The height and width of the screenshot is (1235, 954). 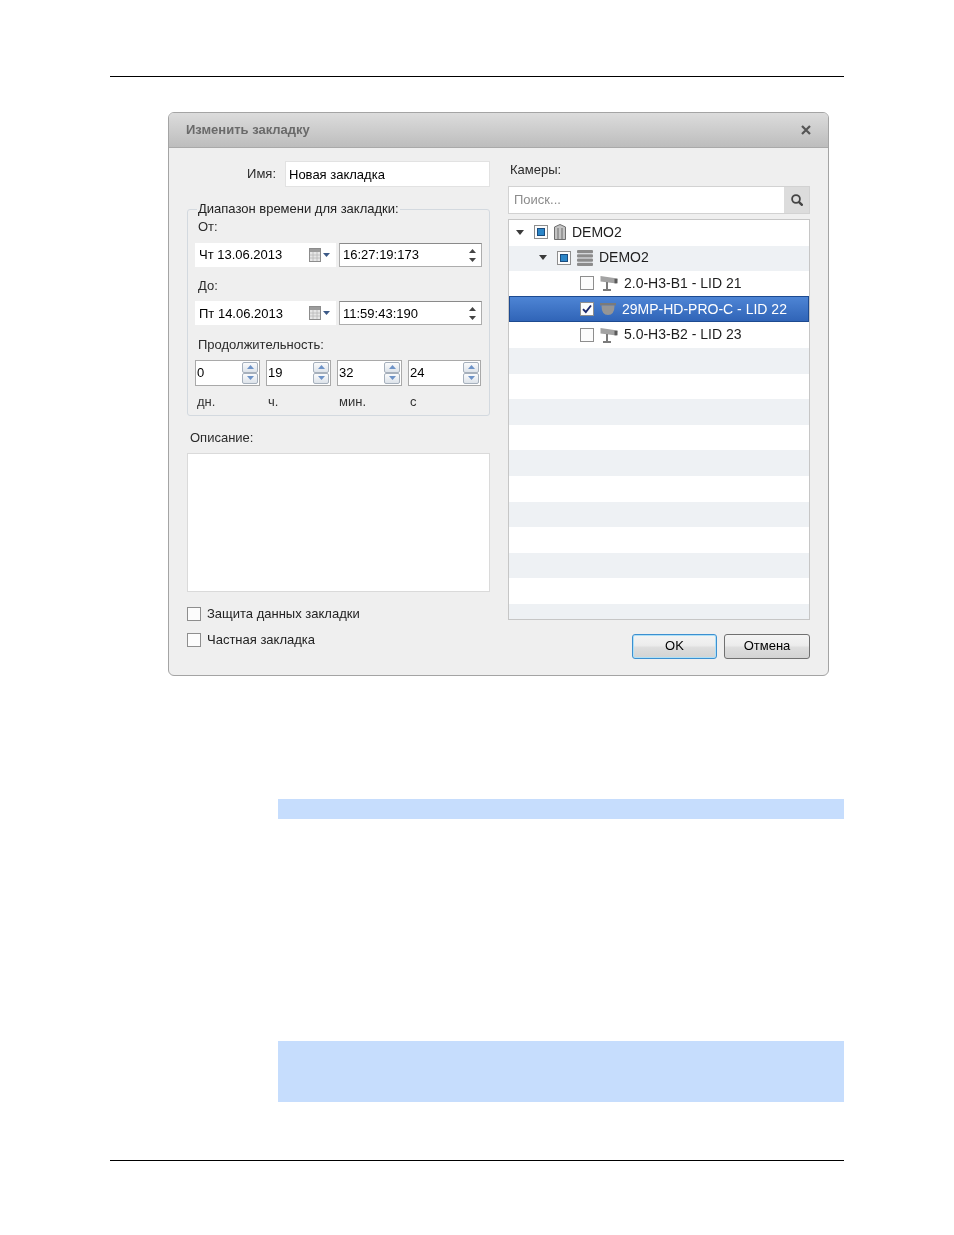 What do you see at coordinates (560, 232) in the screenshot?
I see `cabinet-icon` at bounding box center [560, 232].